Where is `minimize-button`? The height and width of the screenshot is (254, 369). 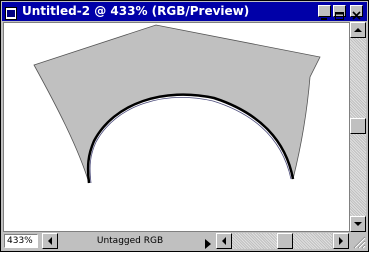 minimize-button is located at coordinates (324, 12).